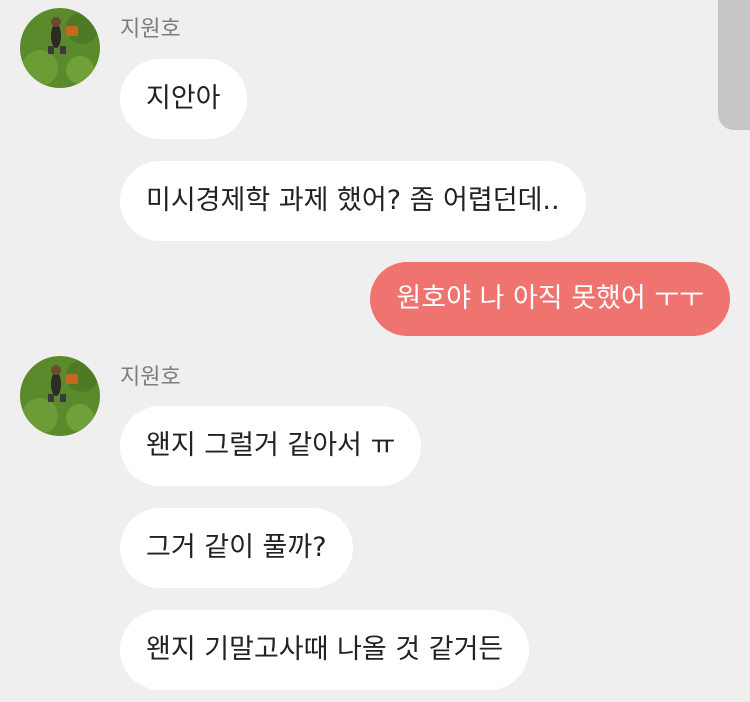 The image size is (750, 702). What do you see at coordinates (271, 446) in the screenshot?
I see `message-bubble: 왠지 그럴거 같아서 ㅠ` at bounding box center [271, 446].